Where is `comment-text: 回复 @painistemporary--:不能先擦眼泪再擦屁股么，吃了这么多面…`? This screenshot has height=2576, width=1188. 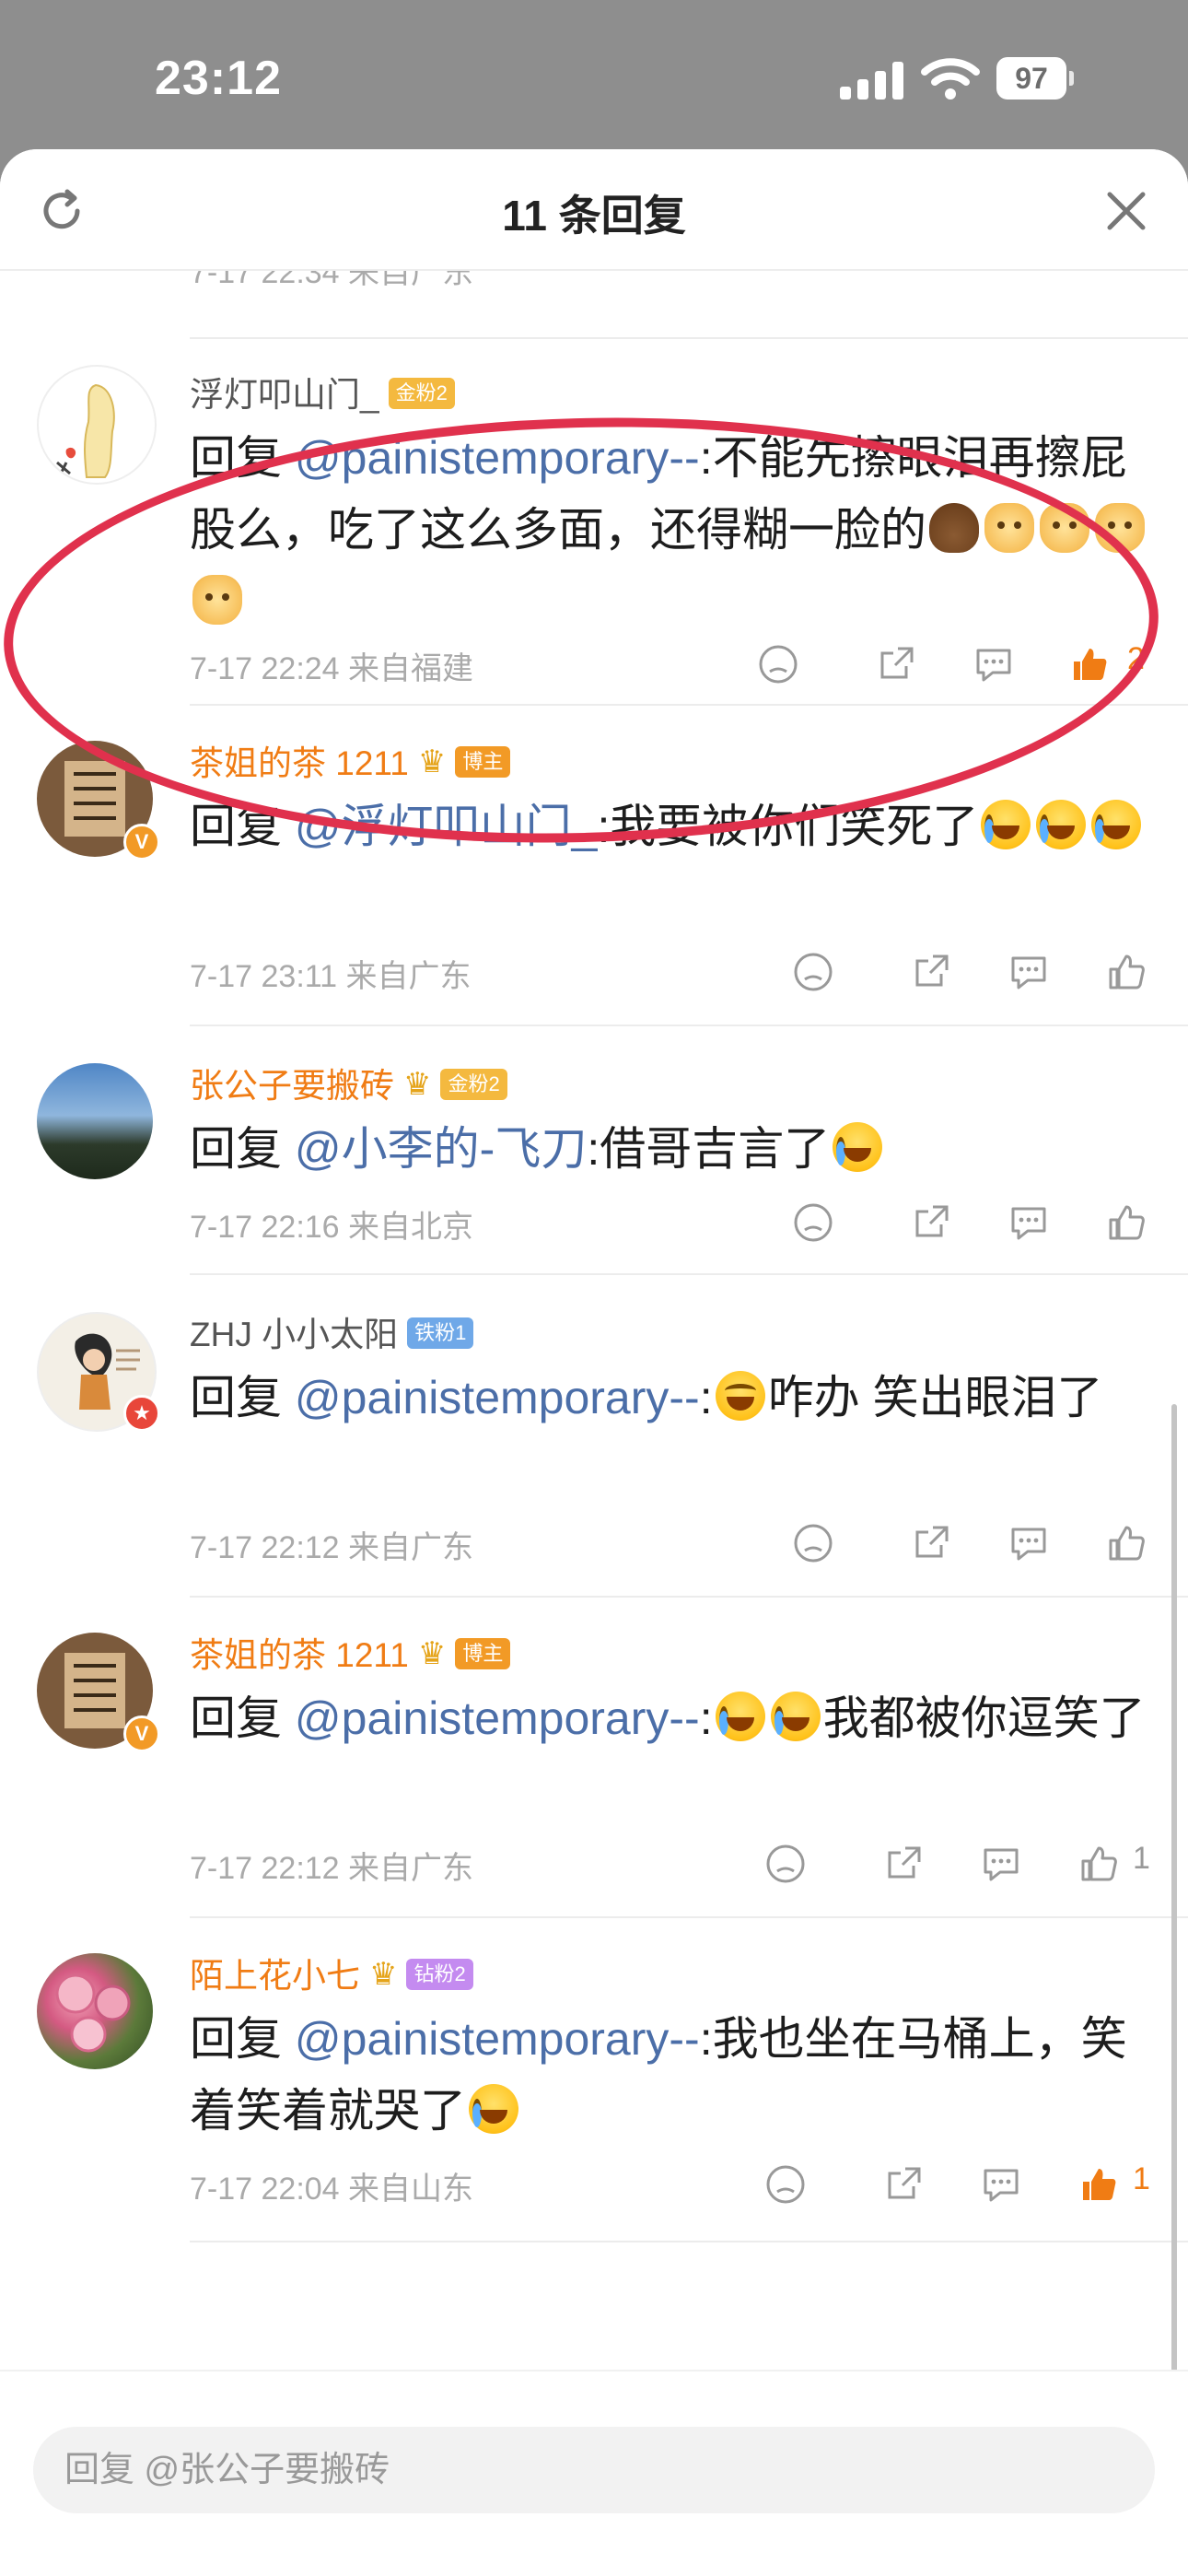
comment-text: 回复 @painistemporary--:不能先擦眼泪再擦屁股么，吃了这么多面… is located at coordinates (671, 530).